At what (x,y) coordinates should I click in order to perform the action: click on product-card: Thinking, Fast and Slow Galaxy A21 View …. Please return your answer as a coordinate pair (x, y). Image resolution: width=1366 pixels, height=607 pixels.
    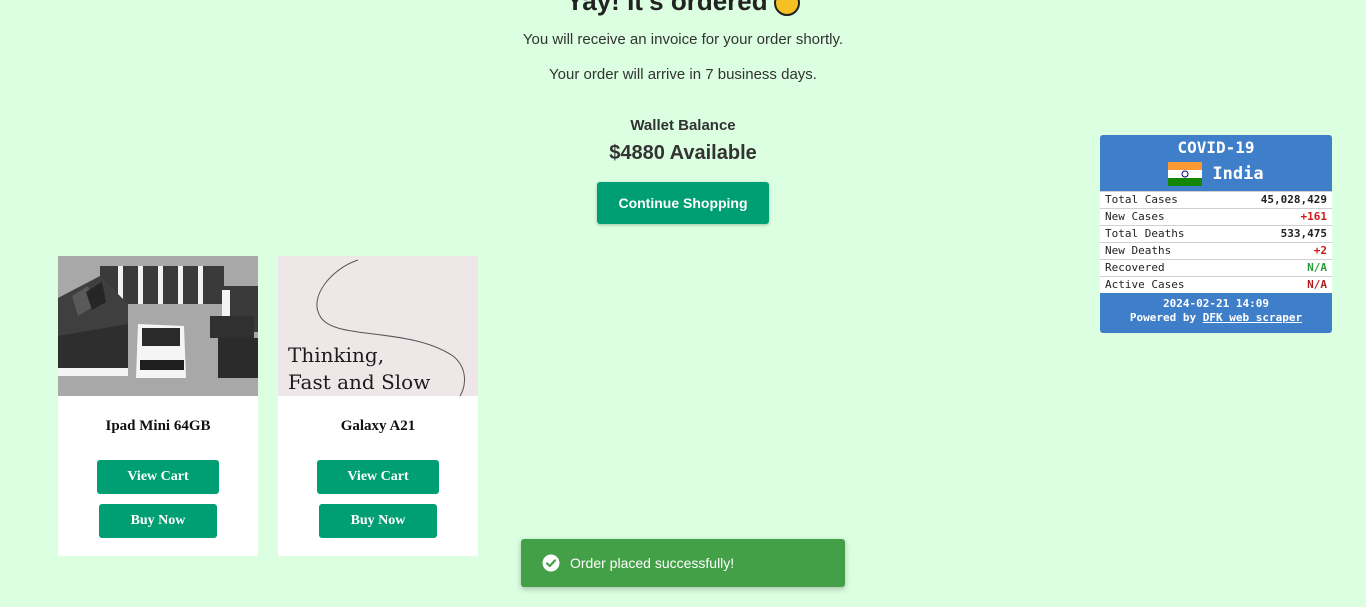
    Looking at the image, I should click on (378, 406).